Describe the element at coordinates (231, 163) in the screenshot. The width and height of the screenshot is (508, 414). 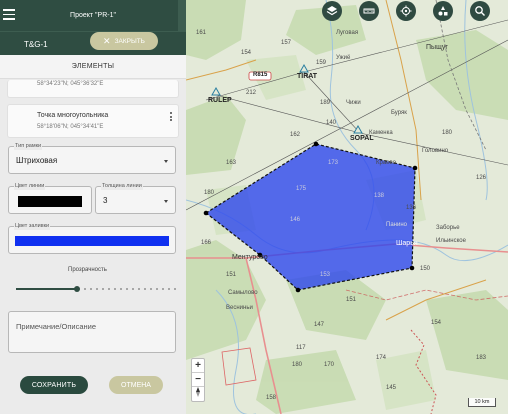
I see `elevation-label: 163` at that location.